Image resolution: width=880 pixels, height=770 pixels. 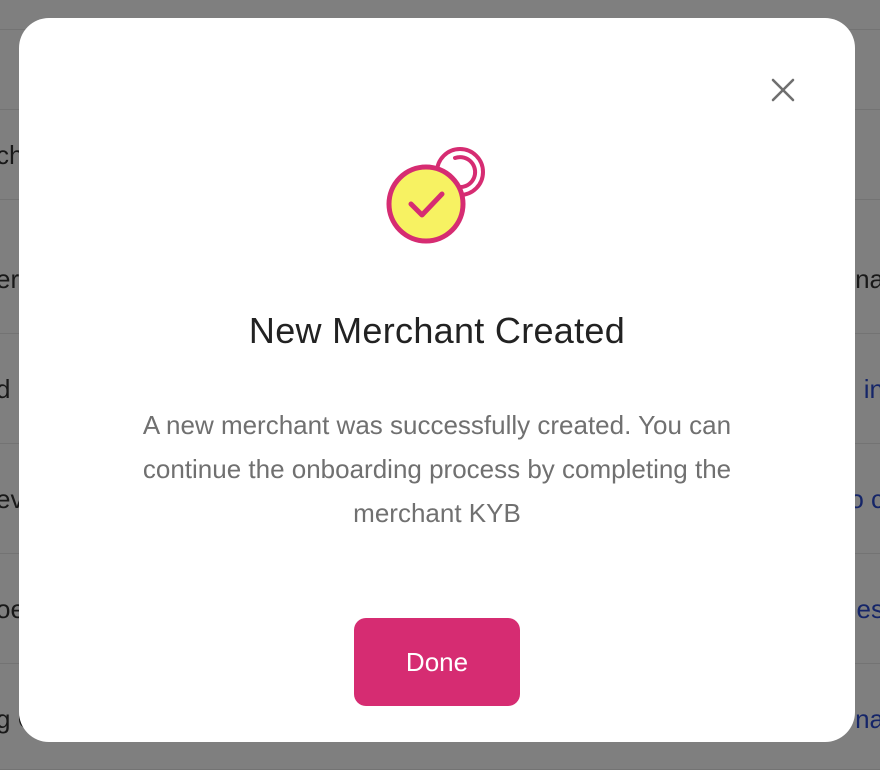 I want to click on close-button, so click(x=783, y=90).